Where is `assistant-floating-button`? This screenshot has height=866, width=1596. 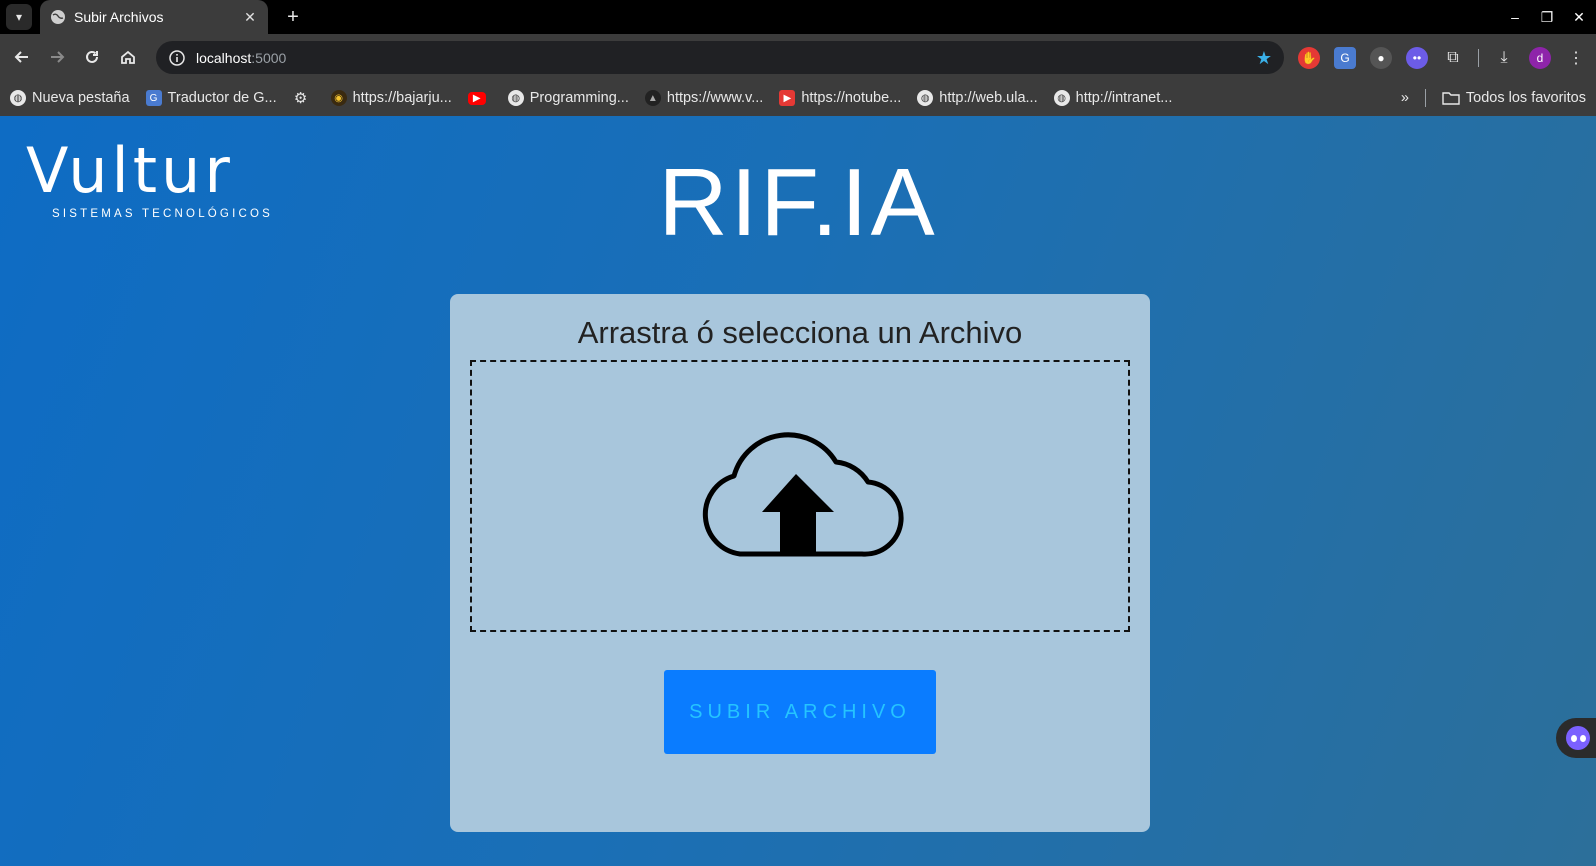
assistant-floating-button is located at coordinates (1576, 738).